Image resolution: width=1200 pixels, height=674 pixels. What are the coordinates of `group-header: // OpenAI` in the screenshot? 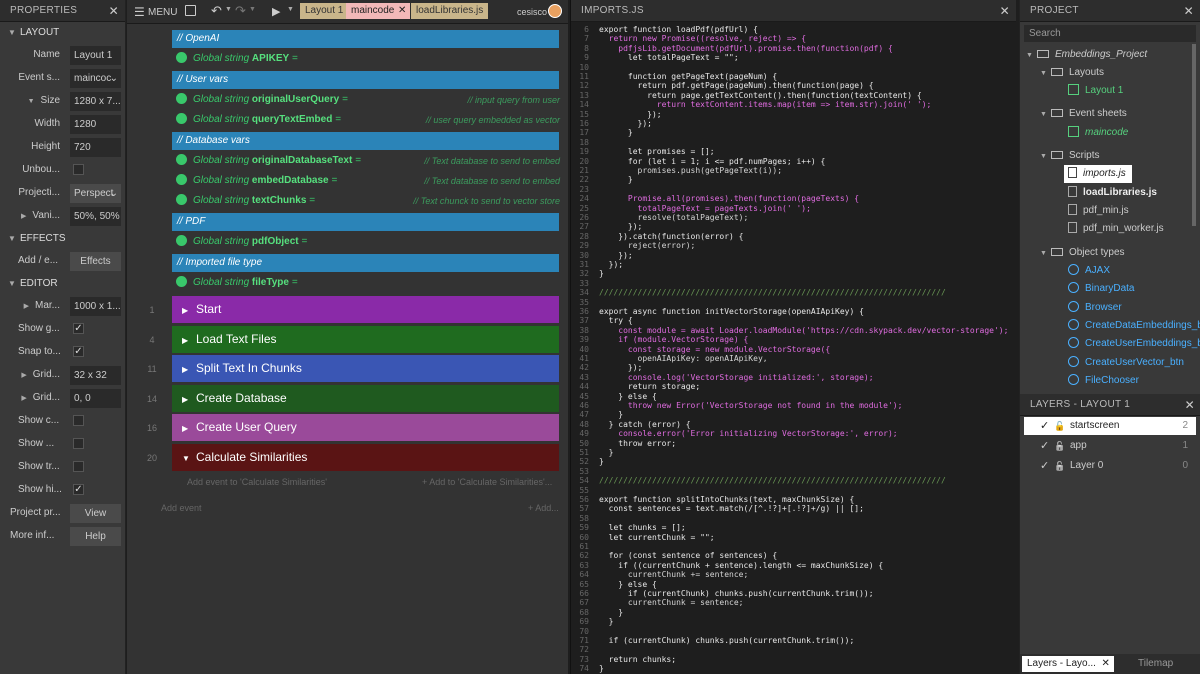 It's located at (365, 39).